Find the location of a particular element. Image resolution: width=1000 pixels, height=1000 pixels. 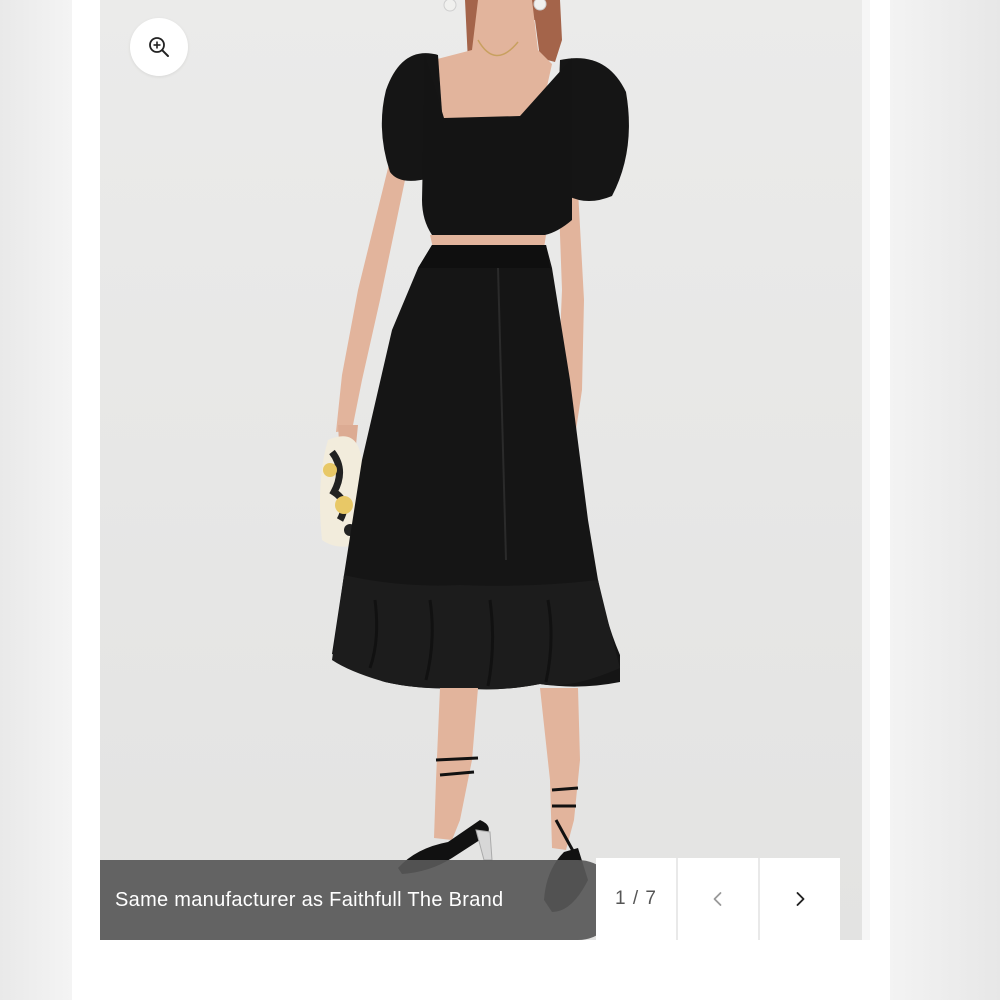

page-counter: 1 / 7 is located at coordinates (636, 898).